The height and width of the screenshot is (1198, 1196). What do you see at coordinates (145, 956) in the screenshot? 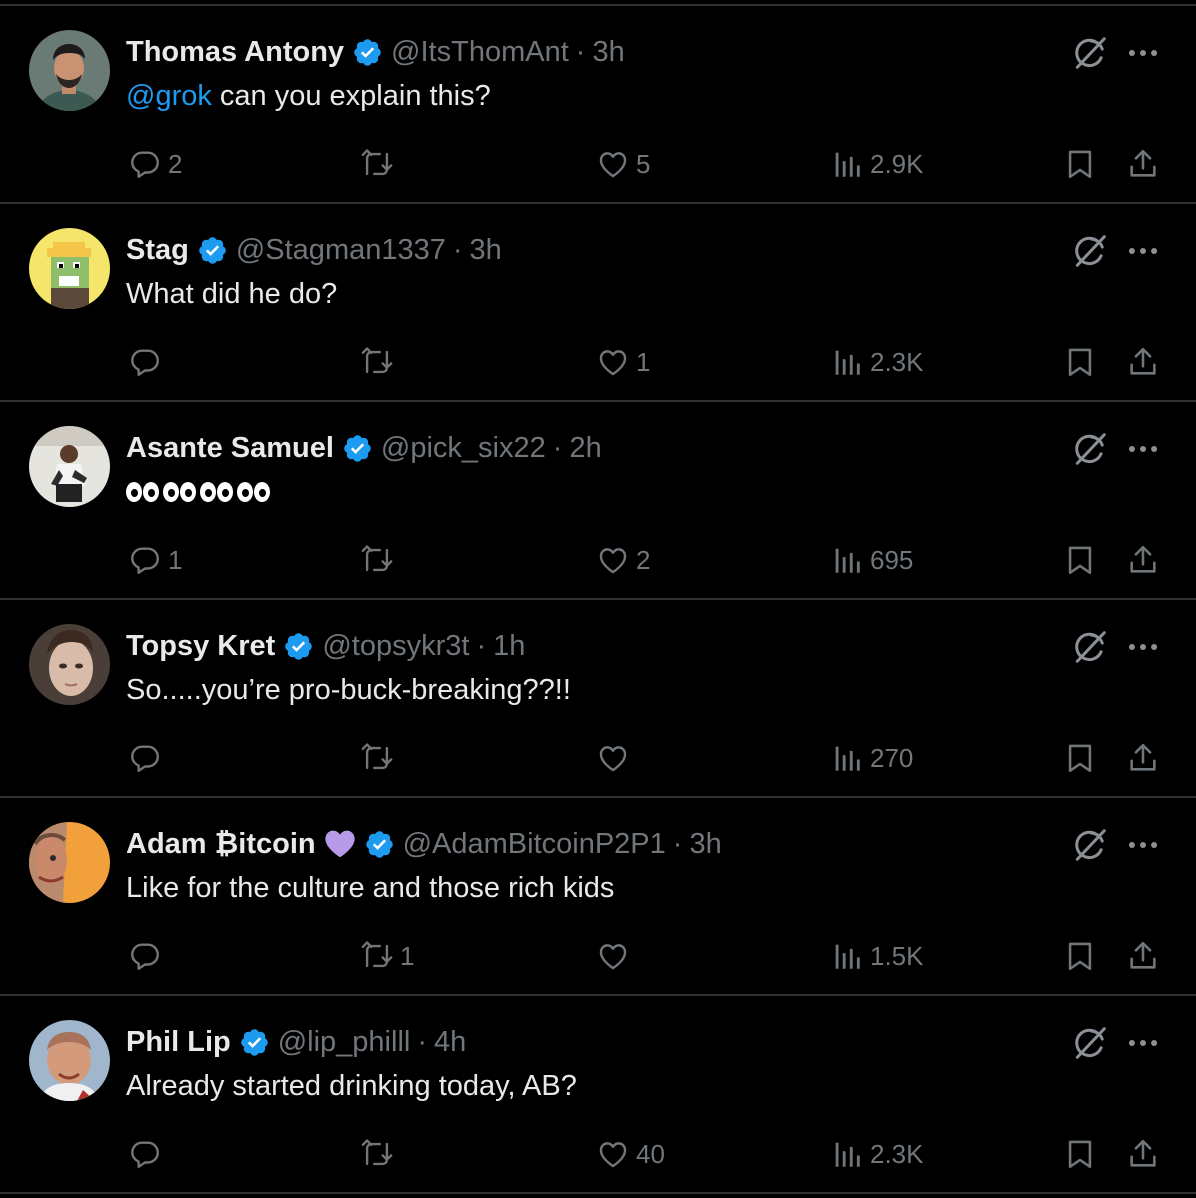
I see `reply-icon` at bounding box center [145, 956].